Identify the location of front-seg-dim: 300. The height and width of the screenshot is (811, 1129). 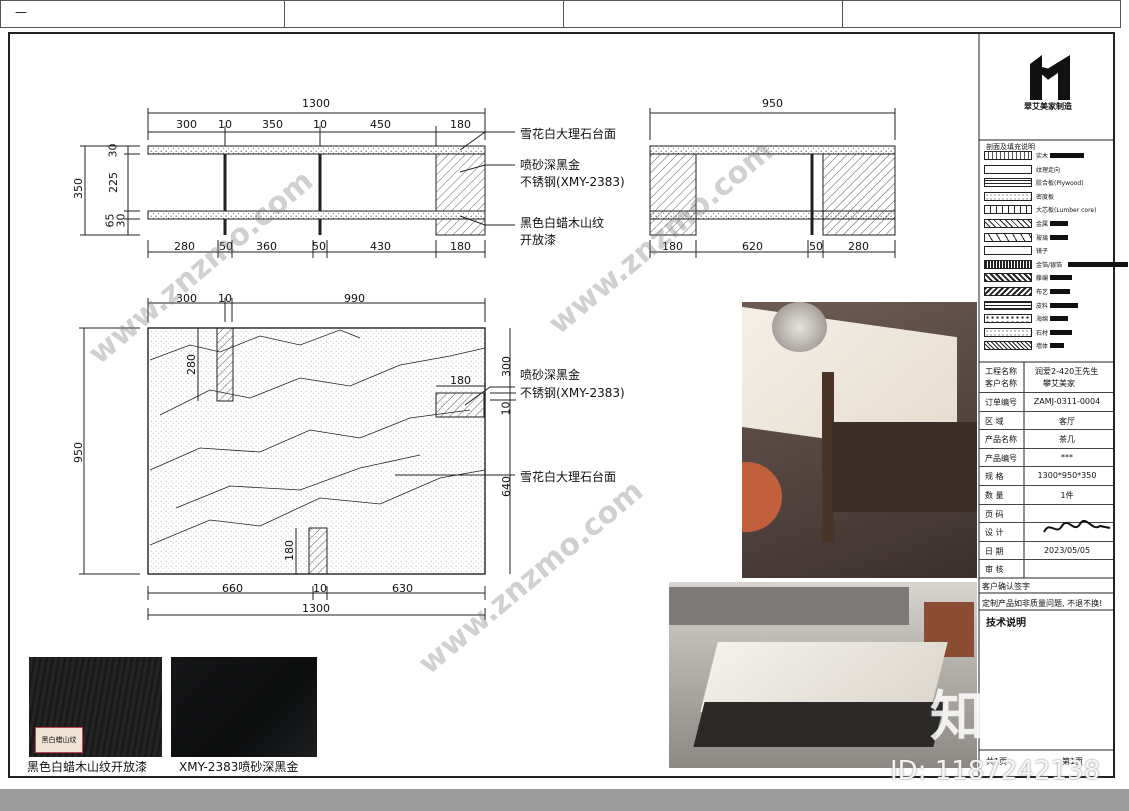
(186, 124).